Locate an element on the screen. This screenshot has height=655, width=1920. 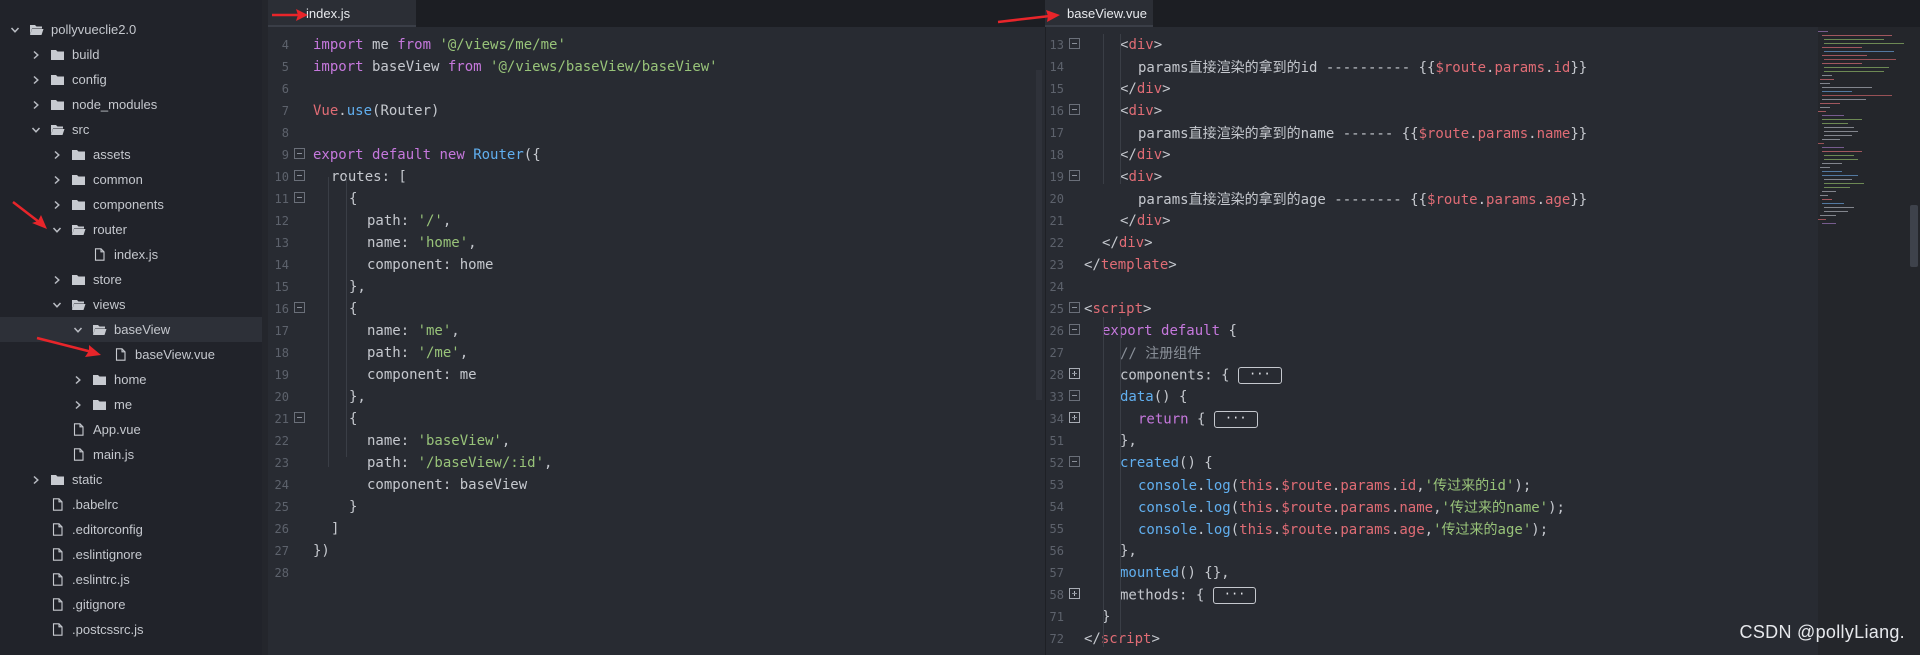
code-line: 56}, is located at coordinates (1432, 551).